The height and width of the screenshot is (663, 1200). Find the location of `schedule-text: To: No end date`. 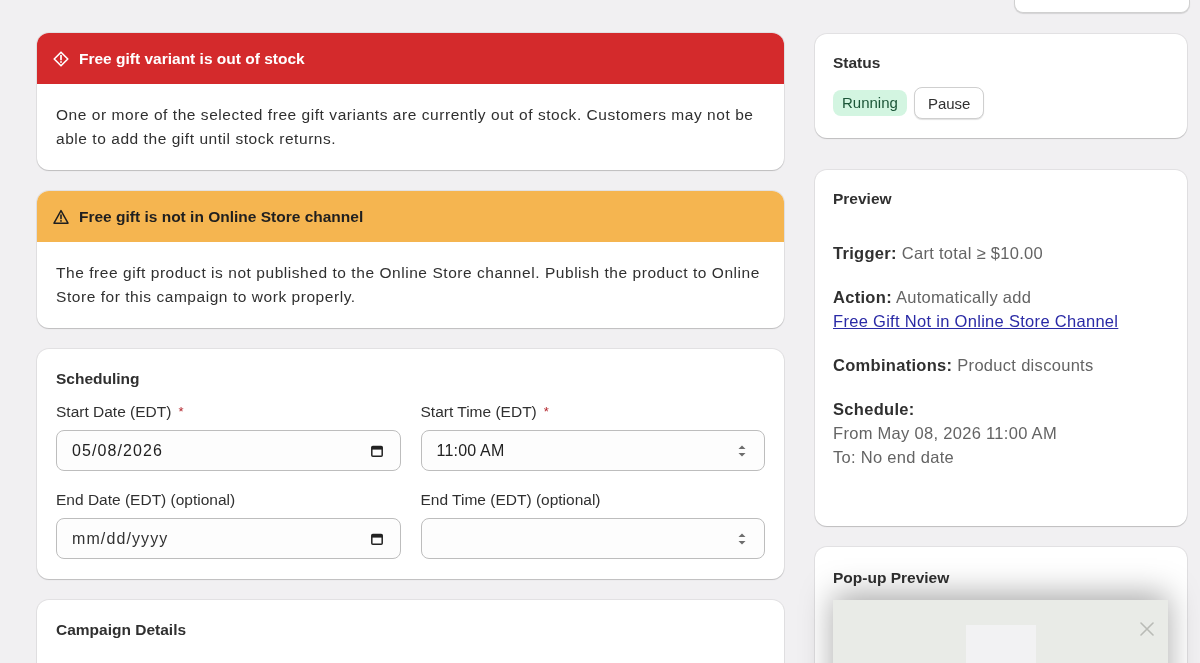

schedule-text: To: No end date is located at coordinates (893, 457).